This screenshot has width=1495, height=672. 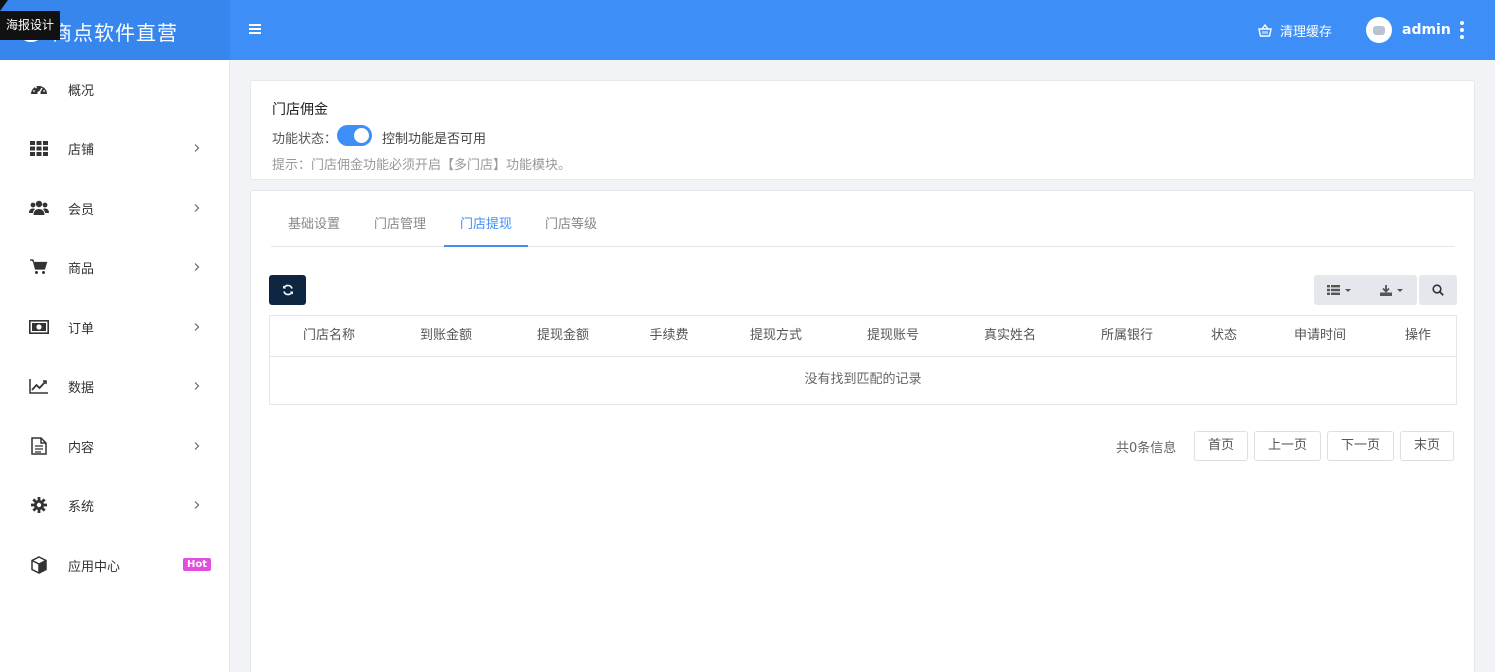 I want to click on users-icon, so click(x=39, y=208).